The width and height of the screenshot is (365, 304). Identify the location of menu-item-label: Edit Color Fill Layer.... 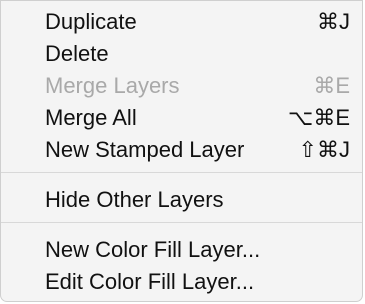
(150, 281).